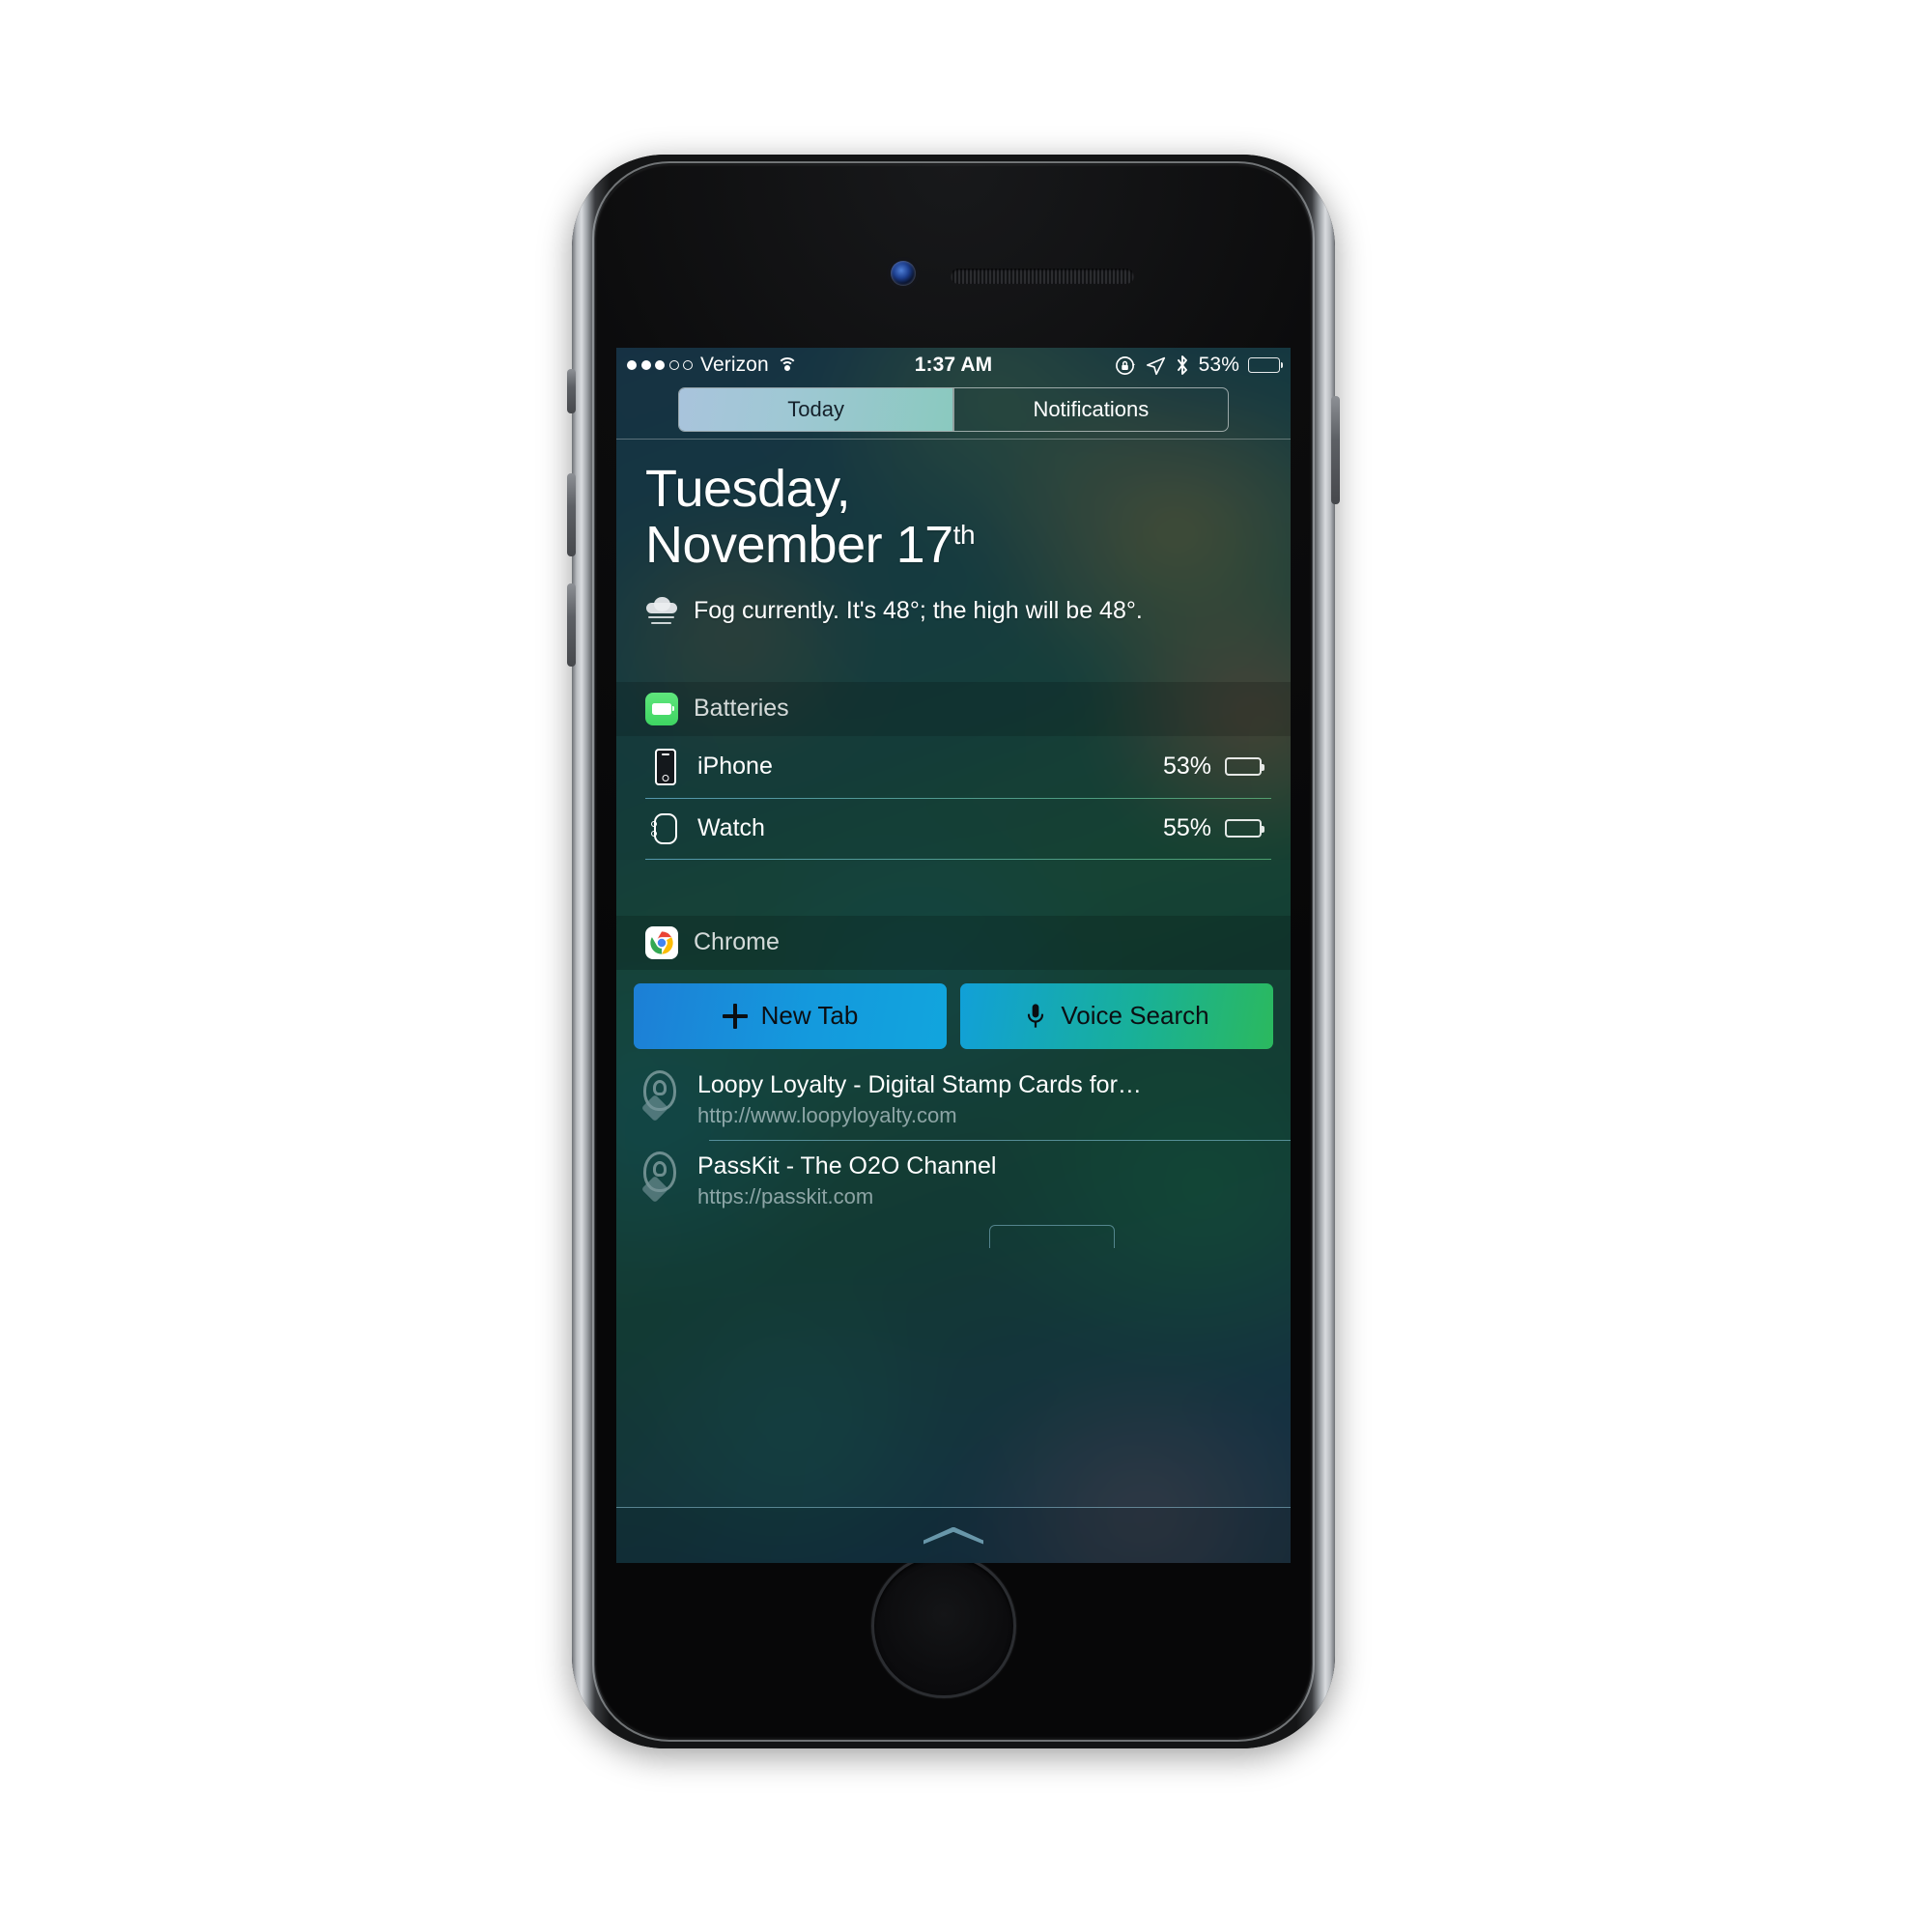 The image size is (1932, 1932). Describe the element at coordinates (1091, 409) in the screenshot. I see `tab-notifications: Notifications` at that location.